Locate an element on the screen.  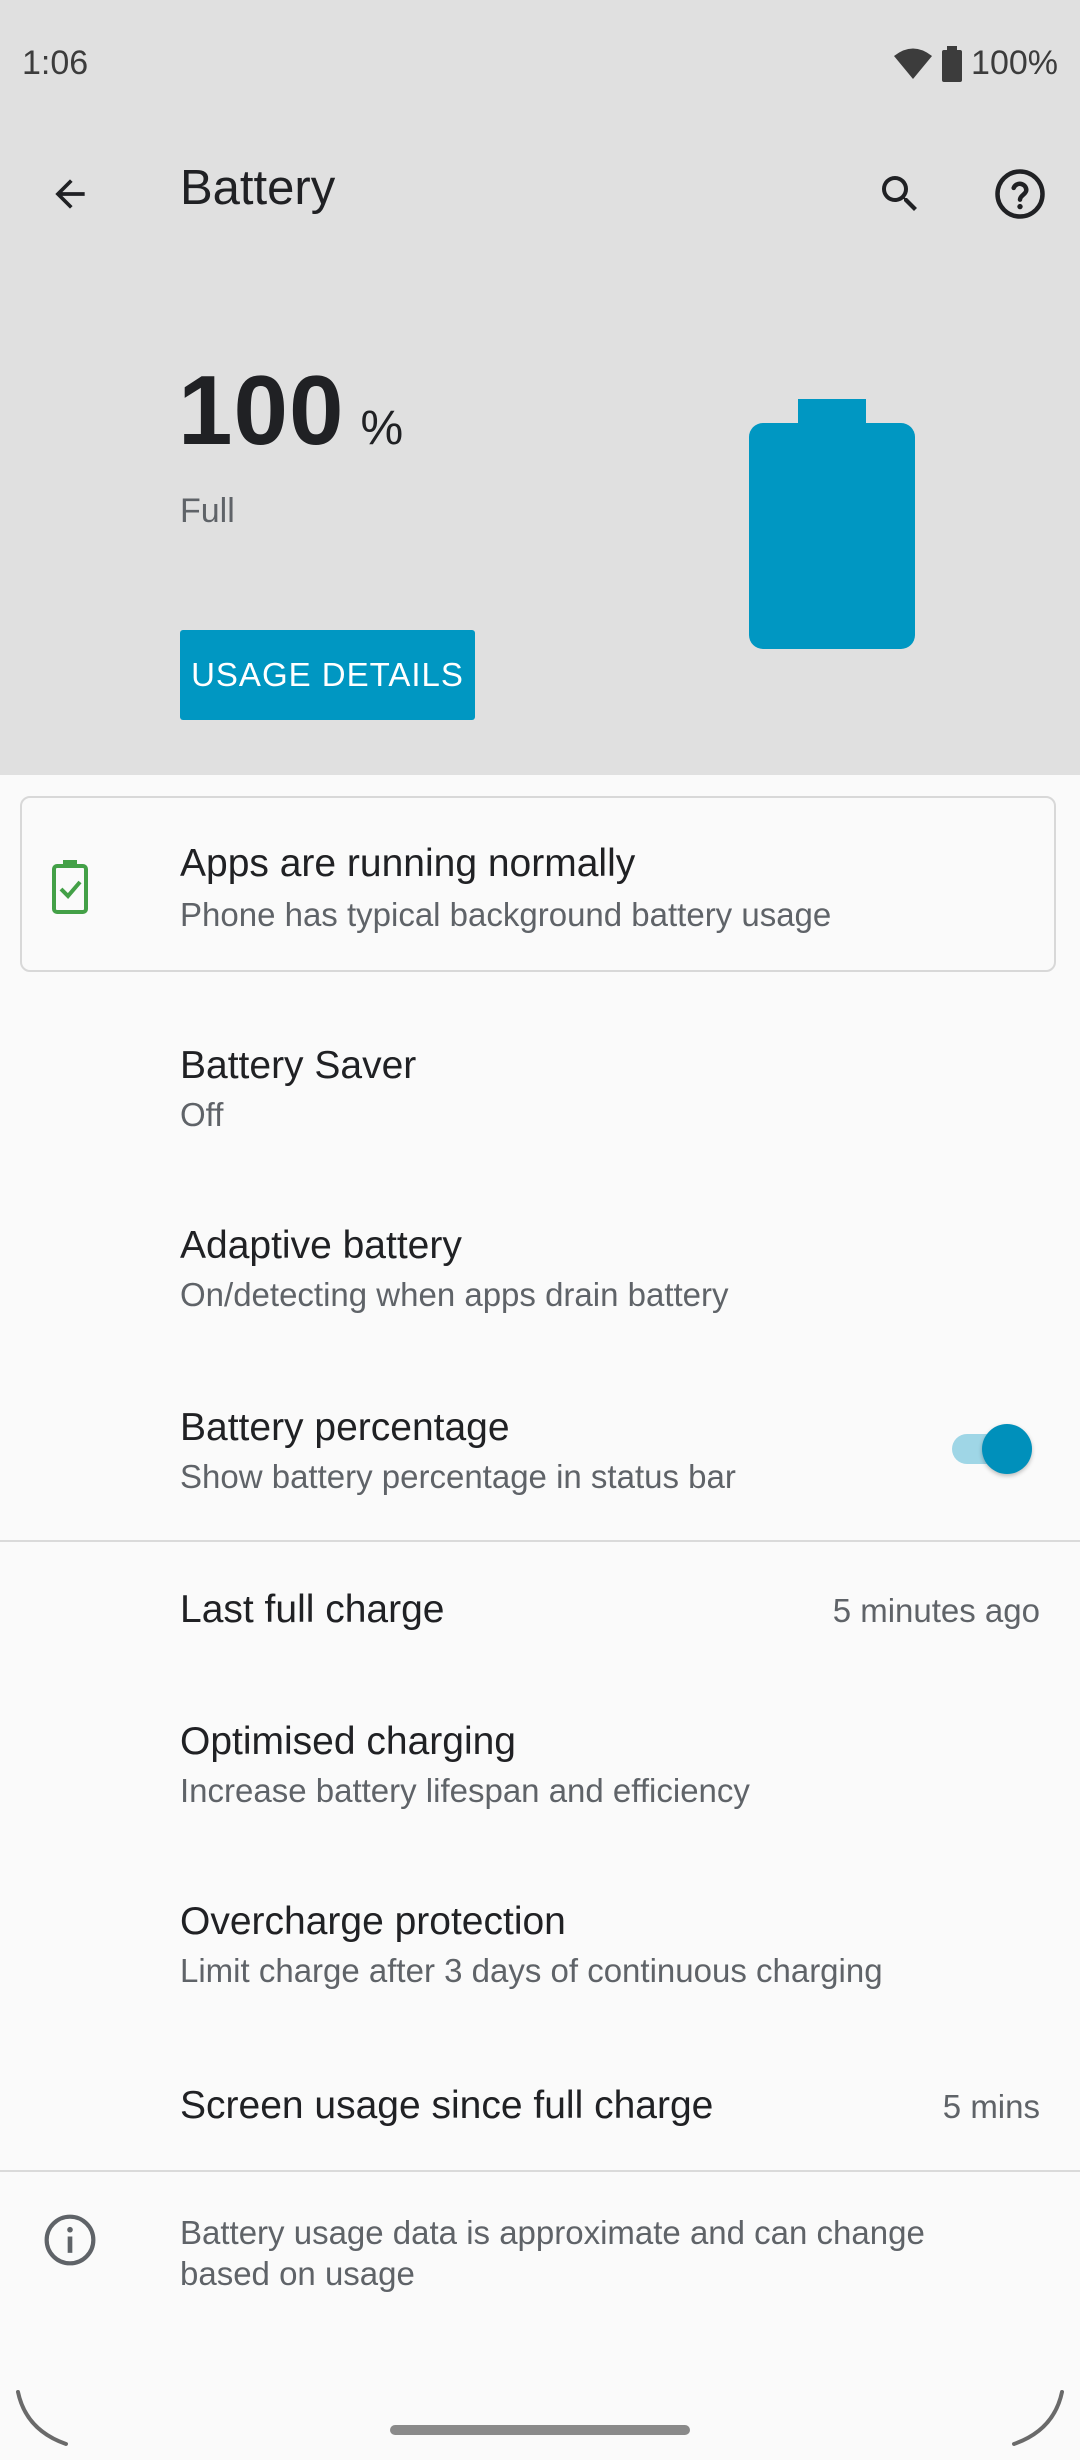
battery-status-icon is located at coordinates (952, 63).